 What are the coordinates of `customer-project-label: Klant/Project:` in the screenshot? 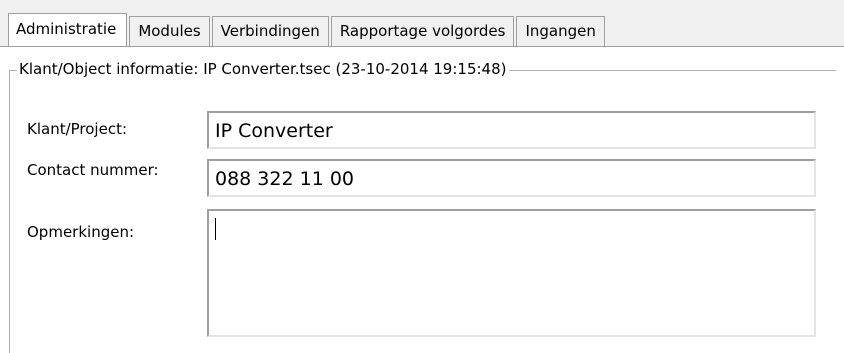 It's located at (77, 129).